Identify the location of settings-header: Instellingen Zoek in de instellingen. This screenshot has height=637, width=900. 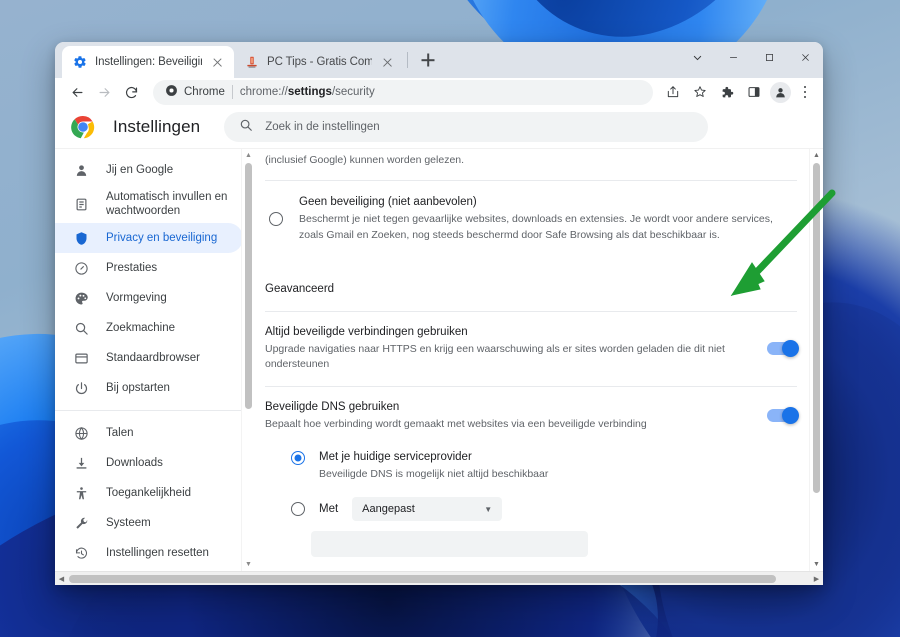
(439, 127).